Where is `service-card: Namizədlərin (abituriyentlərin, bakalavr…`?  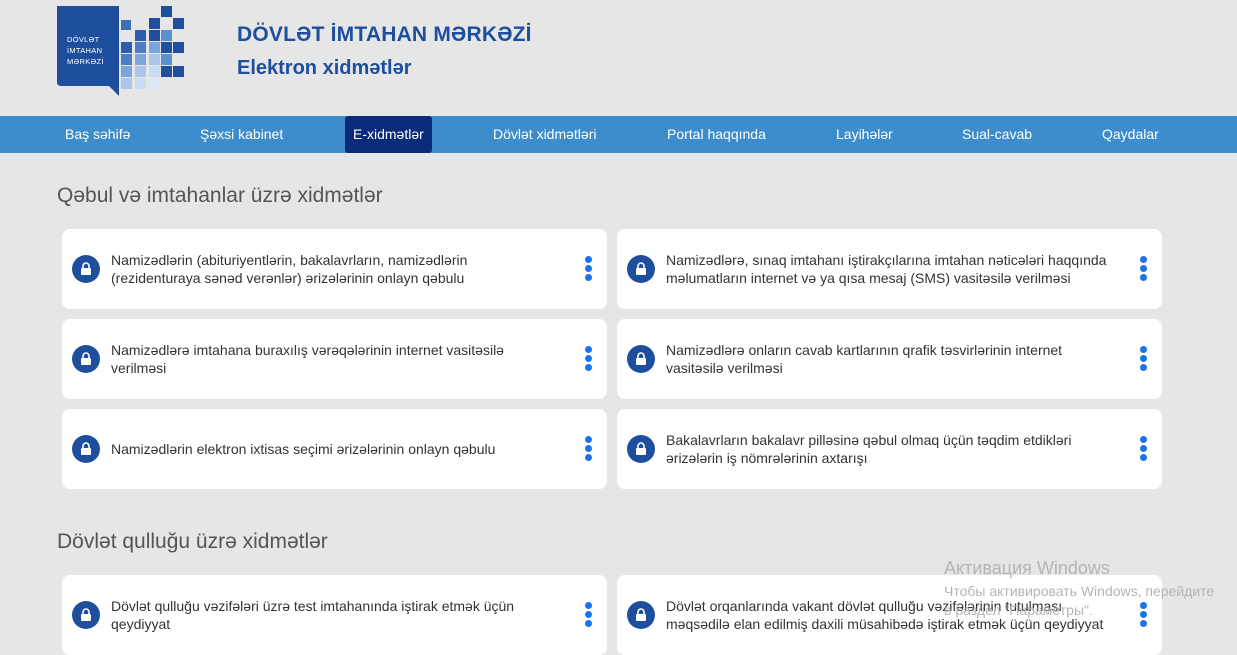
service-card: Namizədlərin (abituriyentlərin, bakalavr… is located at coordinates (334, 269).